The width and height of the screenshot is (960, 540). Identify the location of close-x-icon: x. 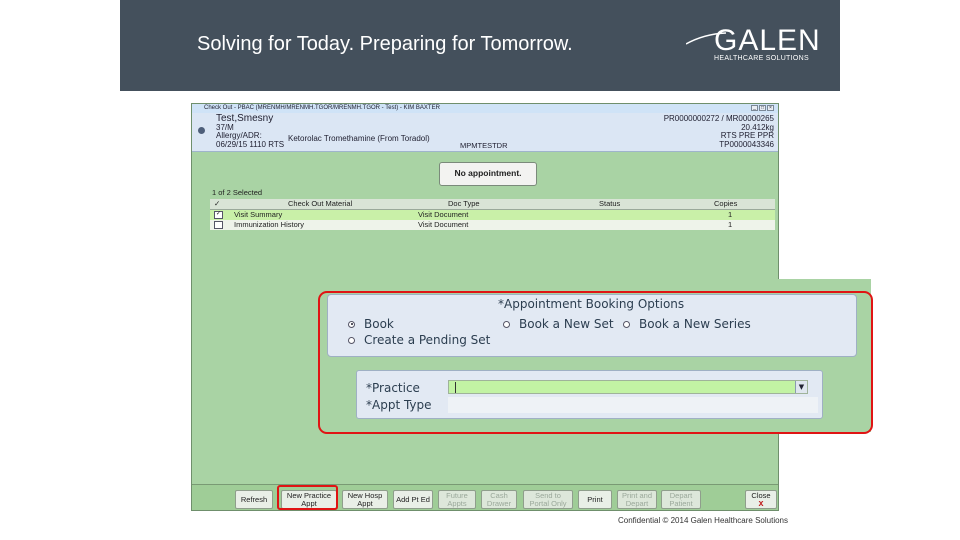
(761, 502).